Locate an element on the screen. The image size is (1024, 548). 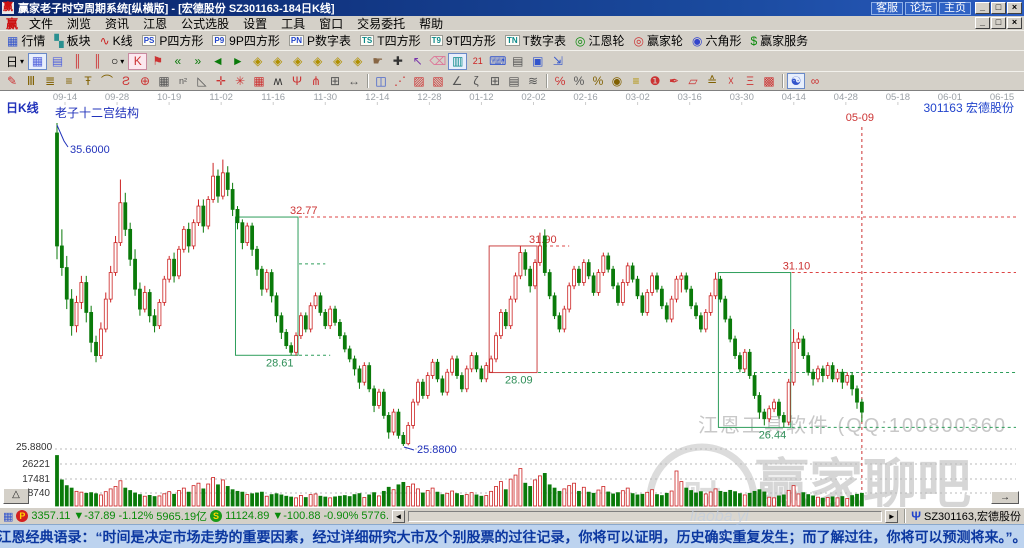
scroll-right-button: → is located at coordinates (1005, 497).